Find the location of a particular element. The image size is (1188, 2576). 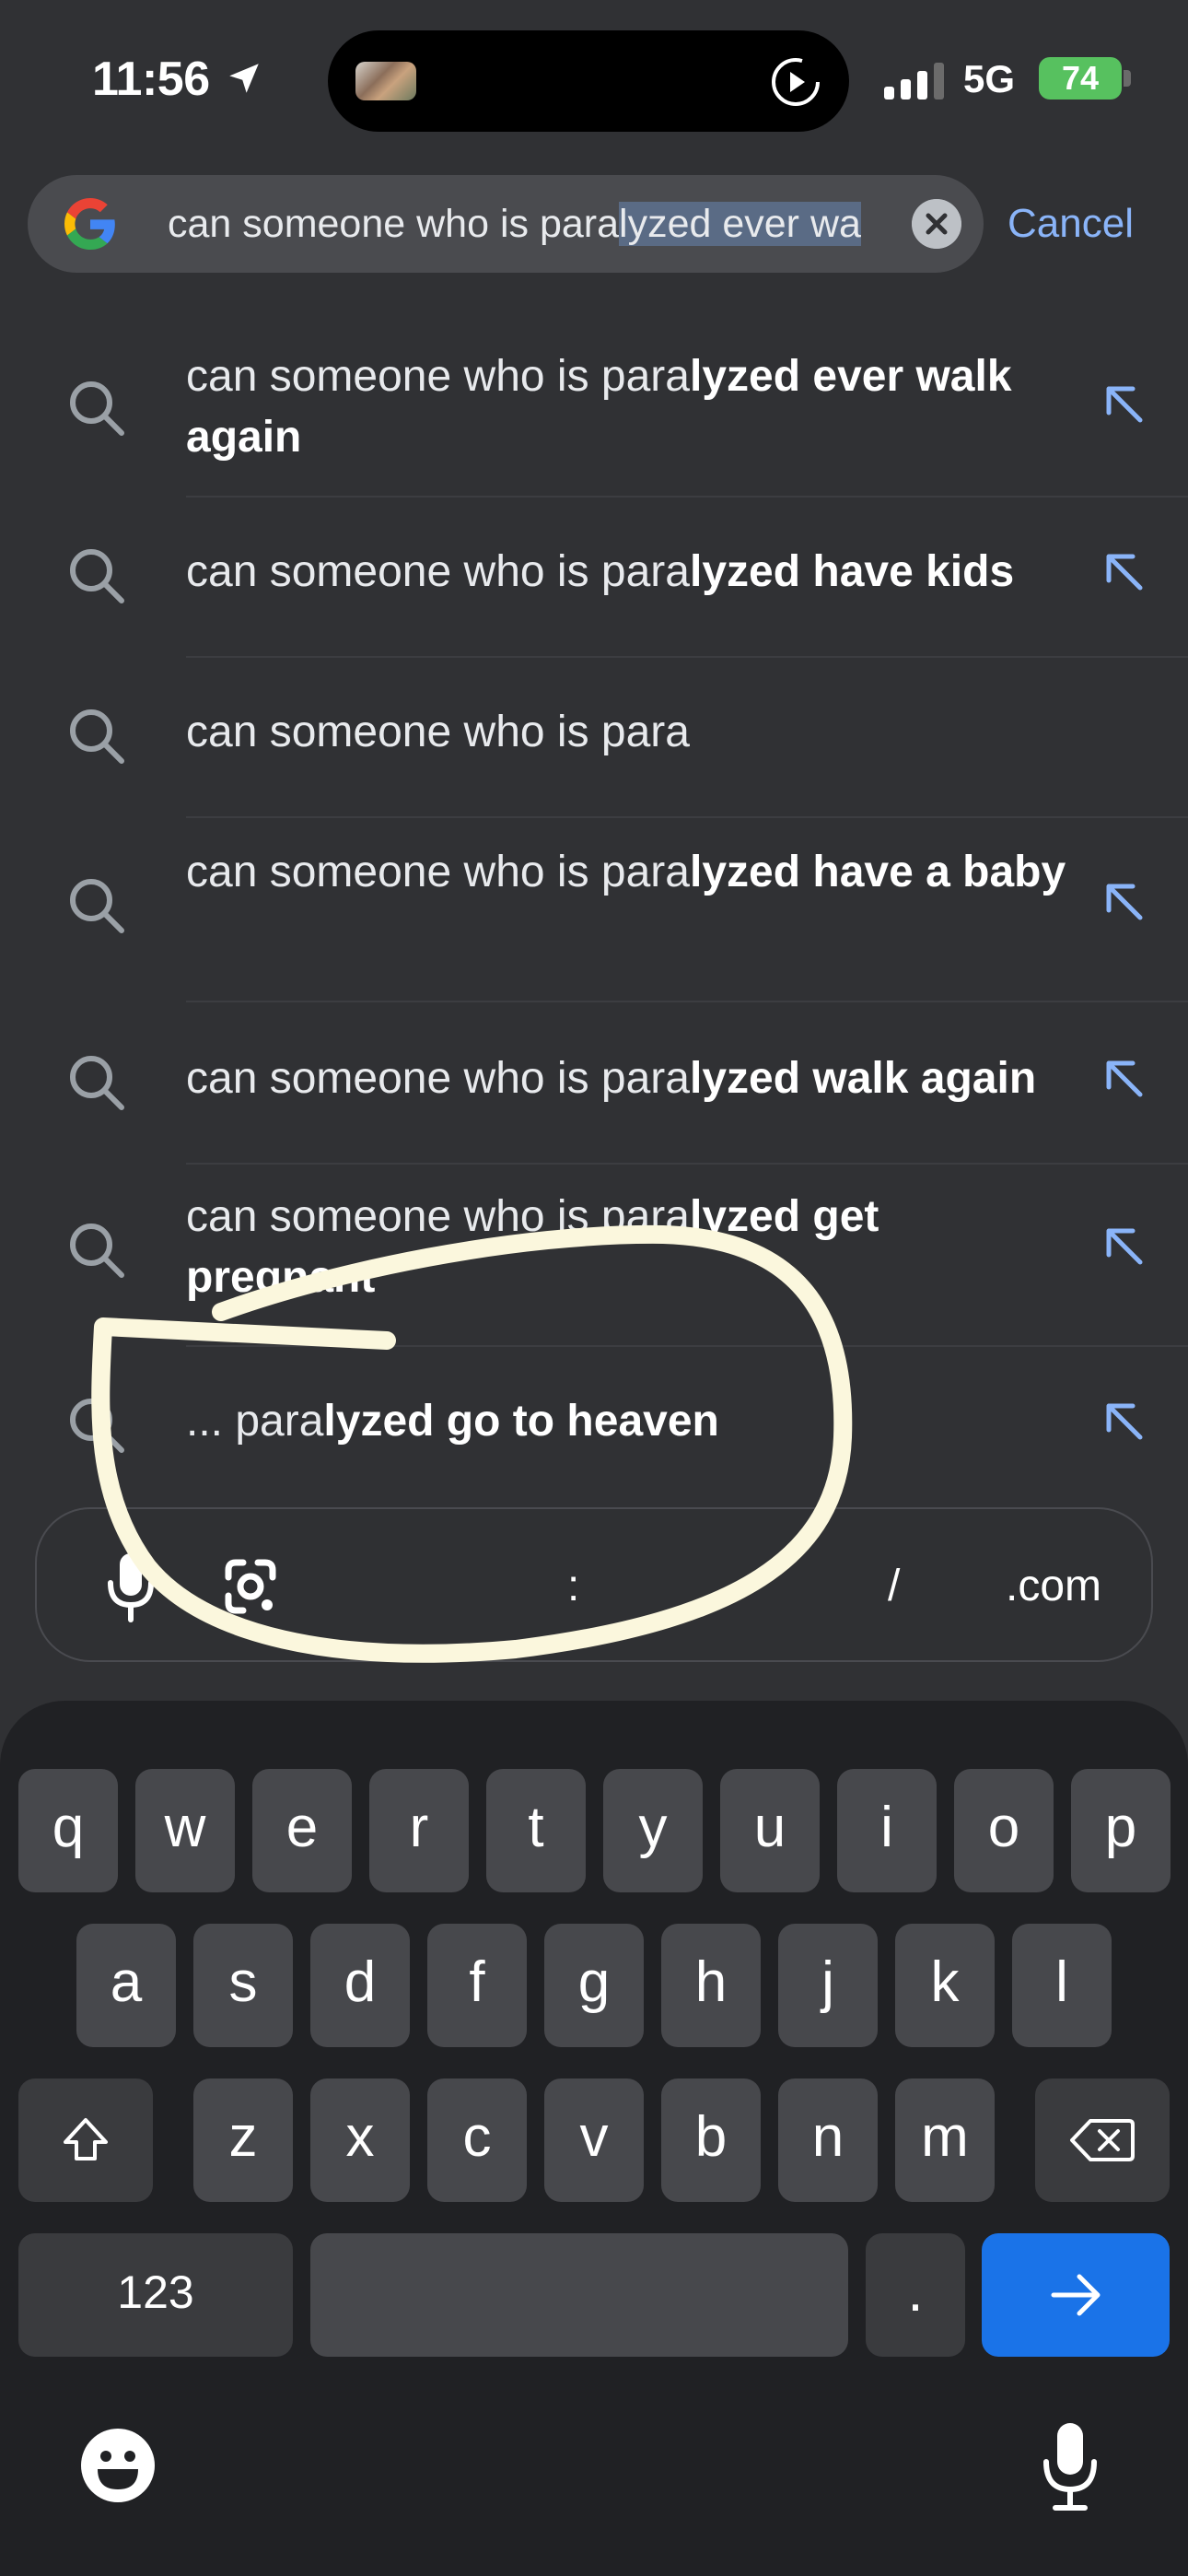

keyboard-accessory-bar: : - / .com is located at coordinates (594, 1584).